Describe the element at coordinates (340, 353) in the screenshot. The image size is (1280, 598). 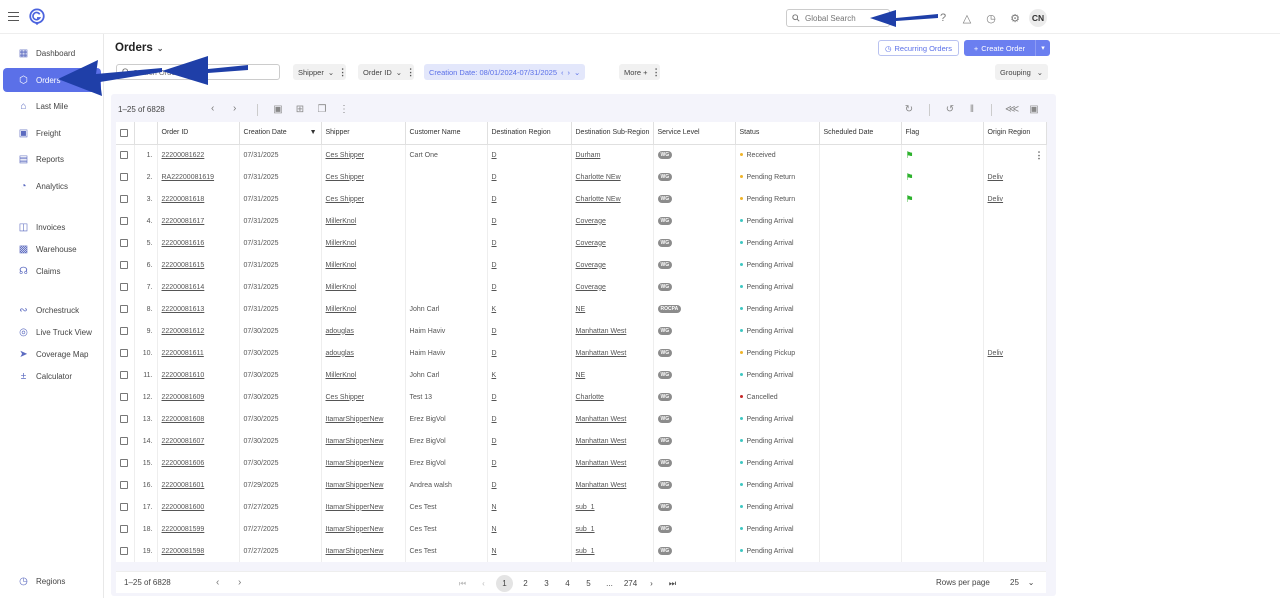
I see `shipper-link: adouglas` at that location.